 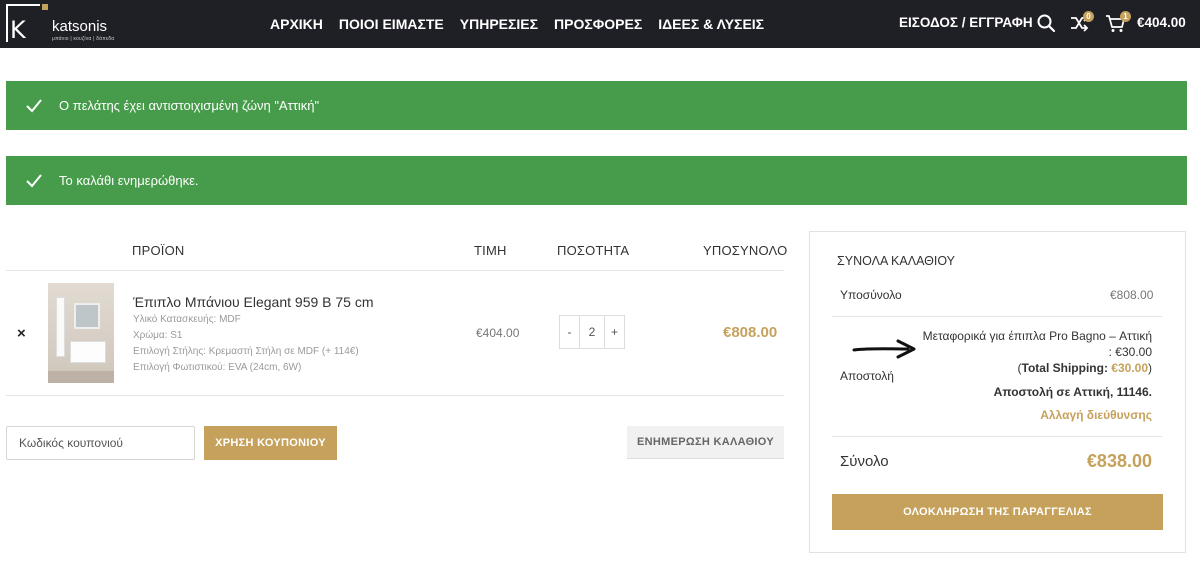 What do you see at coordinates (45, 7) in the screenshot?
I see `logo-accent` at bounding box center [45, 7].